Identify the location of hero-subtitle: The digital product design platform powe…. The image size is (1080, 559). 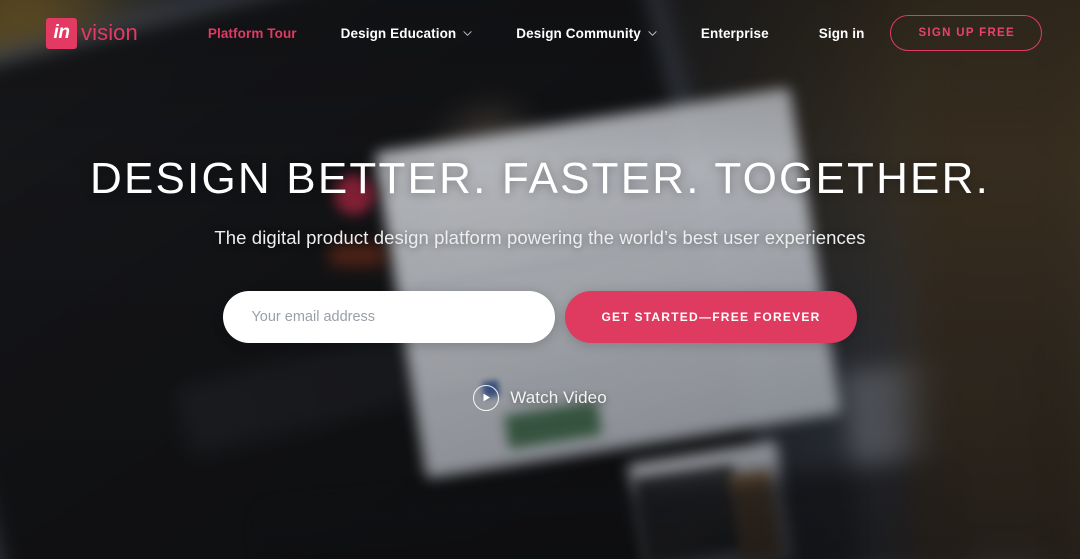
(540, 237).